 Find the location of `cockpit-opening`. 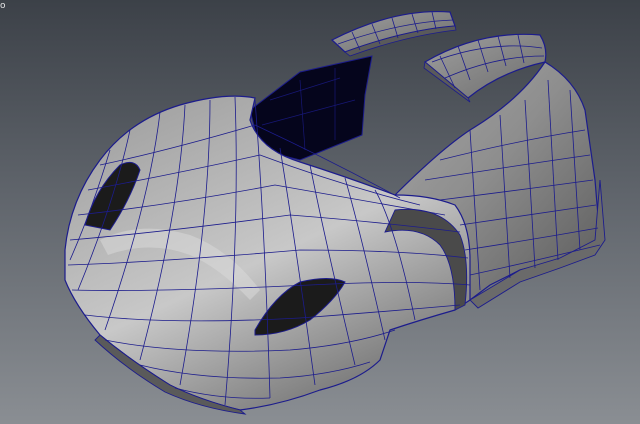

cockpit-opening is located at coordinates (311, 108).